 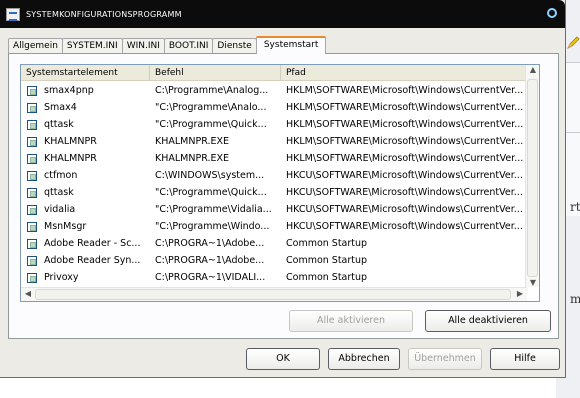 I want to click on startup-item-name: MsnMsgr, so click(x=65, y=226).